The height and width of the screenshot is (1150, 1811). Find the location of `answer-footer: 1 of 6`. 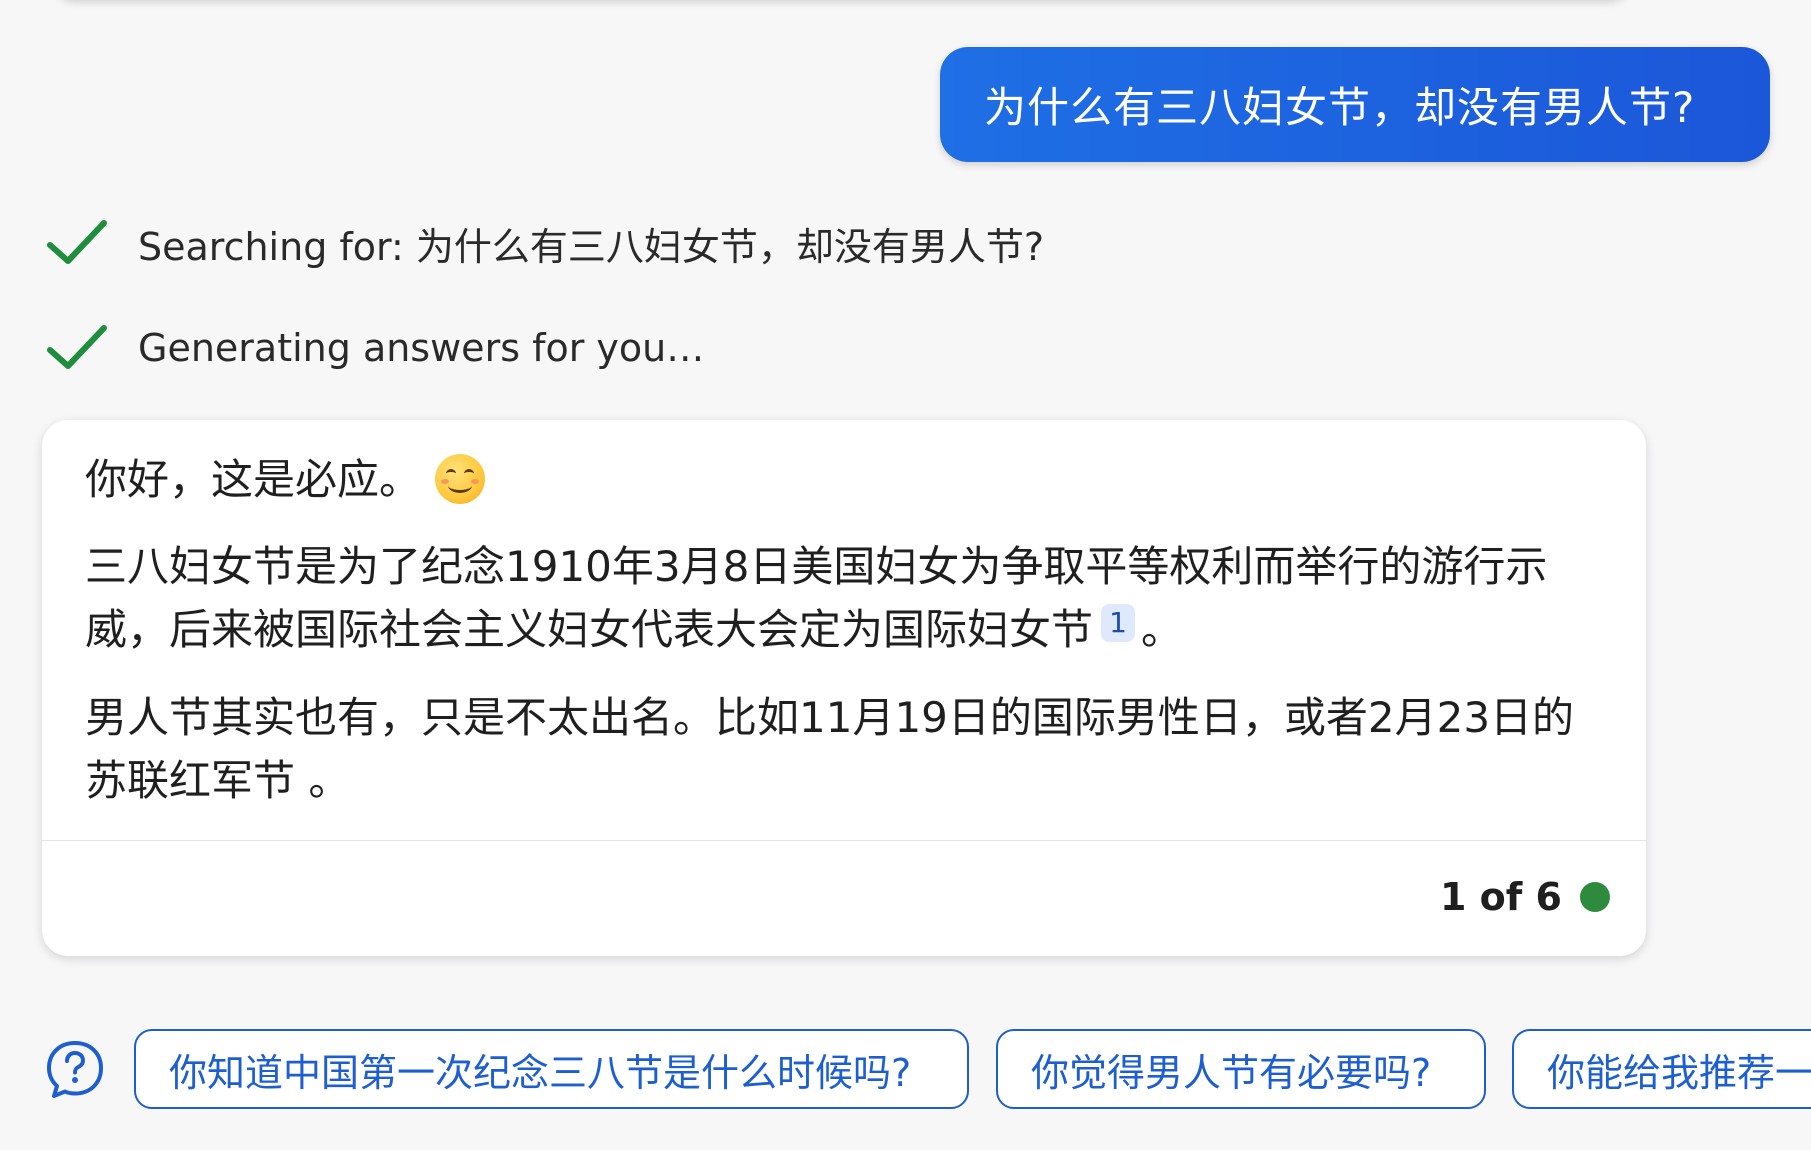

answer-footer: 1 of 6 is located at coordinates (1525, 897).